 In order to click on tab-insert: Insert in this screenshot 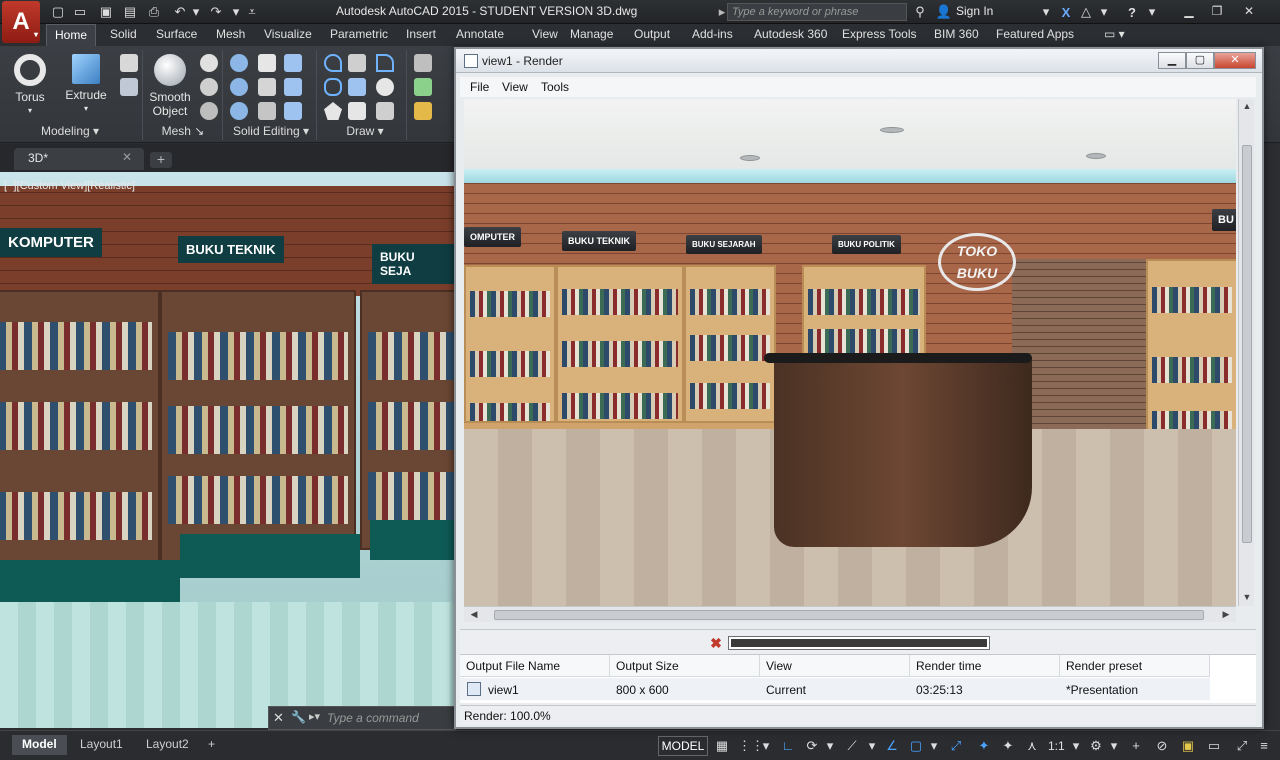, I will do `click(421, 35)`.